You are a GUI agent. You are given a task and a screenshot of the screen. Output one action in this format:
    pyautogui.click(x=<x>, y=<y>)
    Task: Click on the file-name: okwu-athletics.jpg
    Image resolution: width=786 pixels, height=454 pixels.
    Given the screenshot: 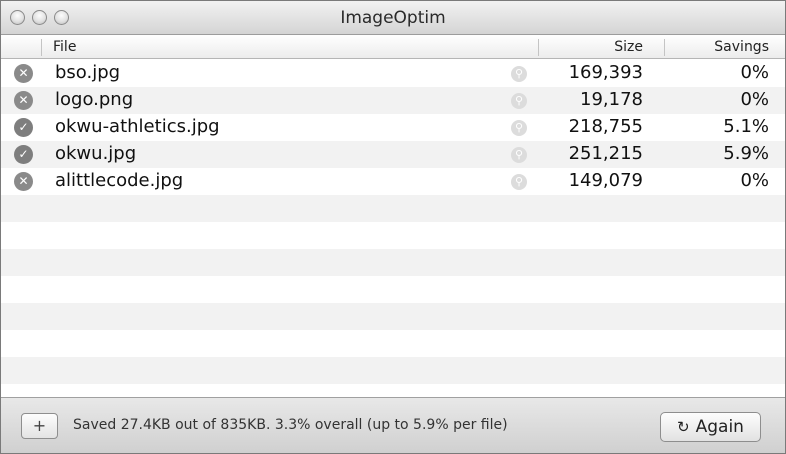 What is the action you would take?
    pyautogui.click(x=137, y=126)
    